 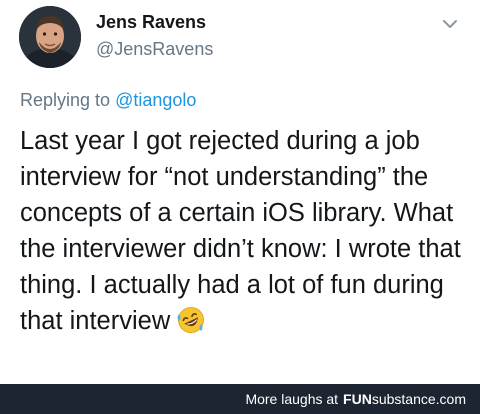 I want to click on avatar, so click(x=50, y=37).